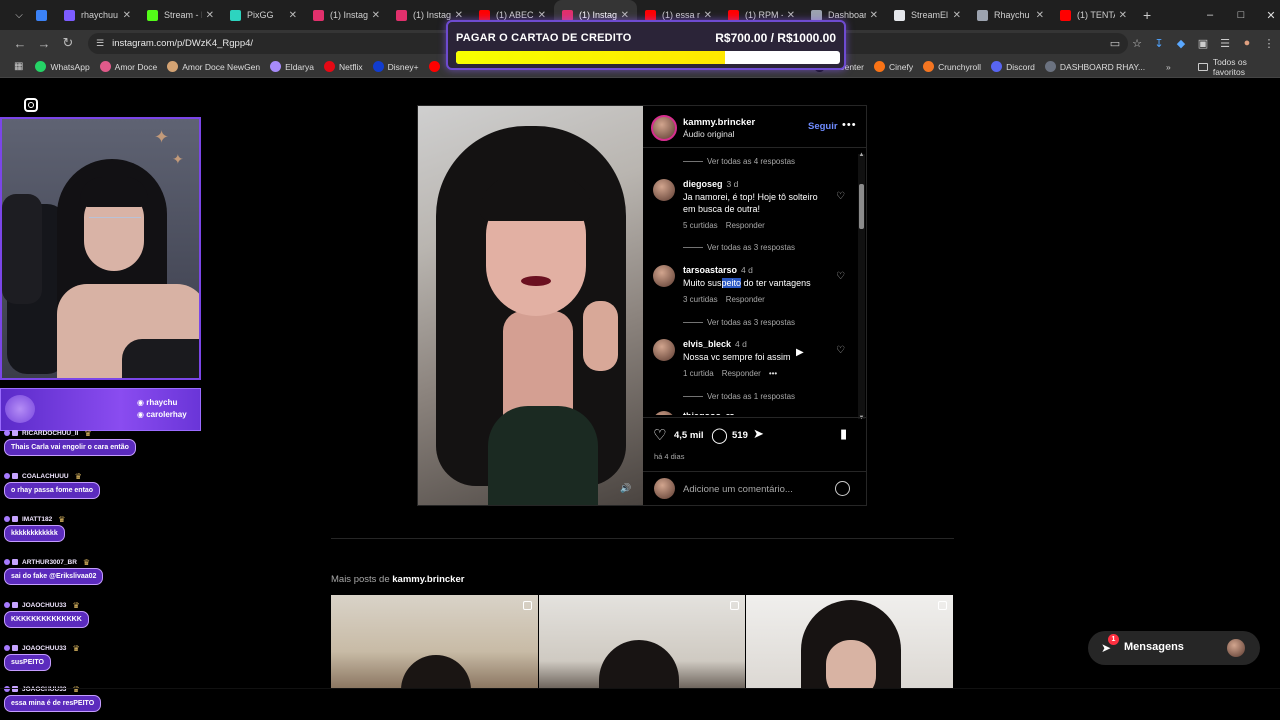 Image resolution: width=1280 pixels, height=720 pixels. I want to click on maximize-icon: □, so click(1241, 15).